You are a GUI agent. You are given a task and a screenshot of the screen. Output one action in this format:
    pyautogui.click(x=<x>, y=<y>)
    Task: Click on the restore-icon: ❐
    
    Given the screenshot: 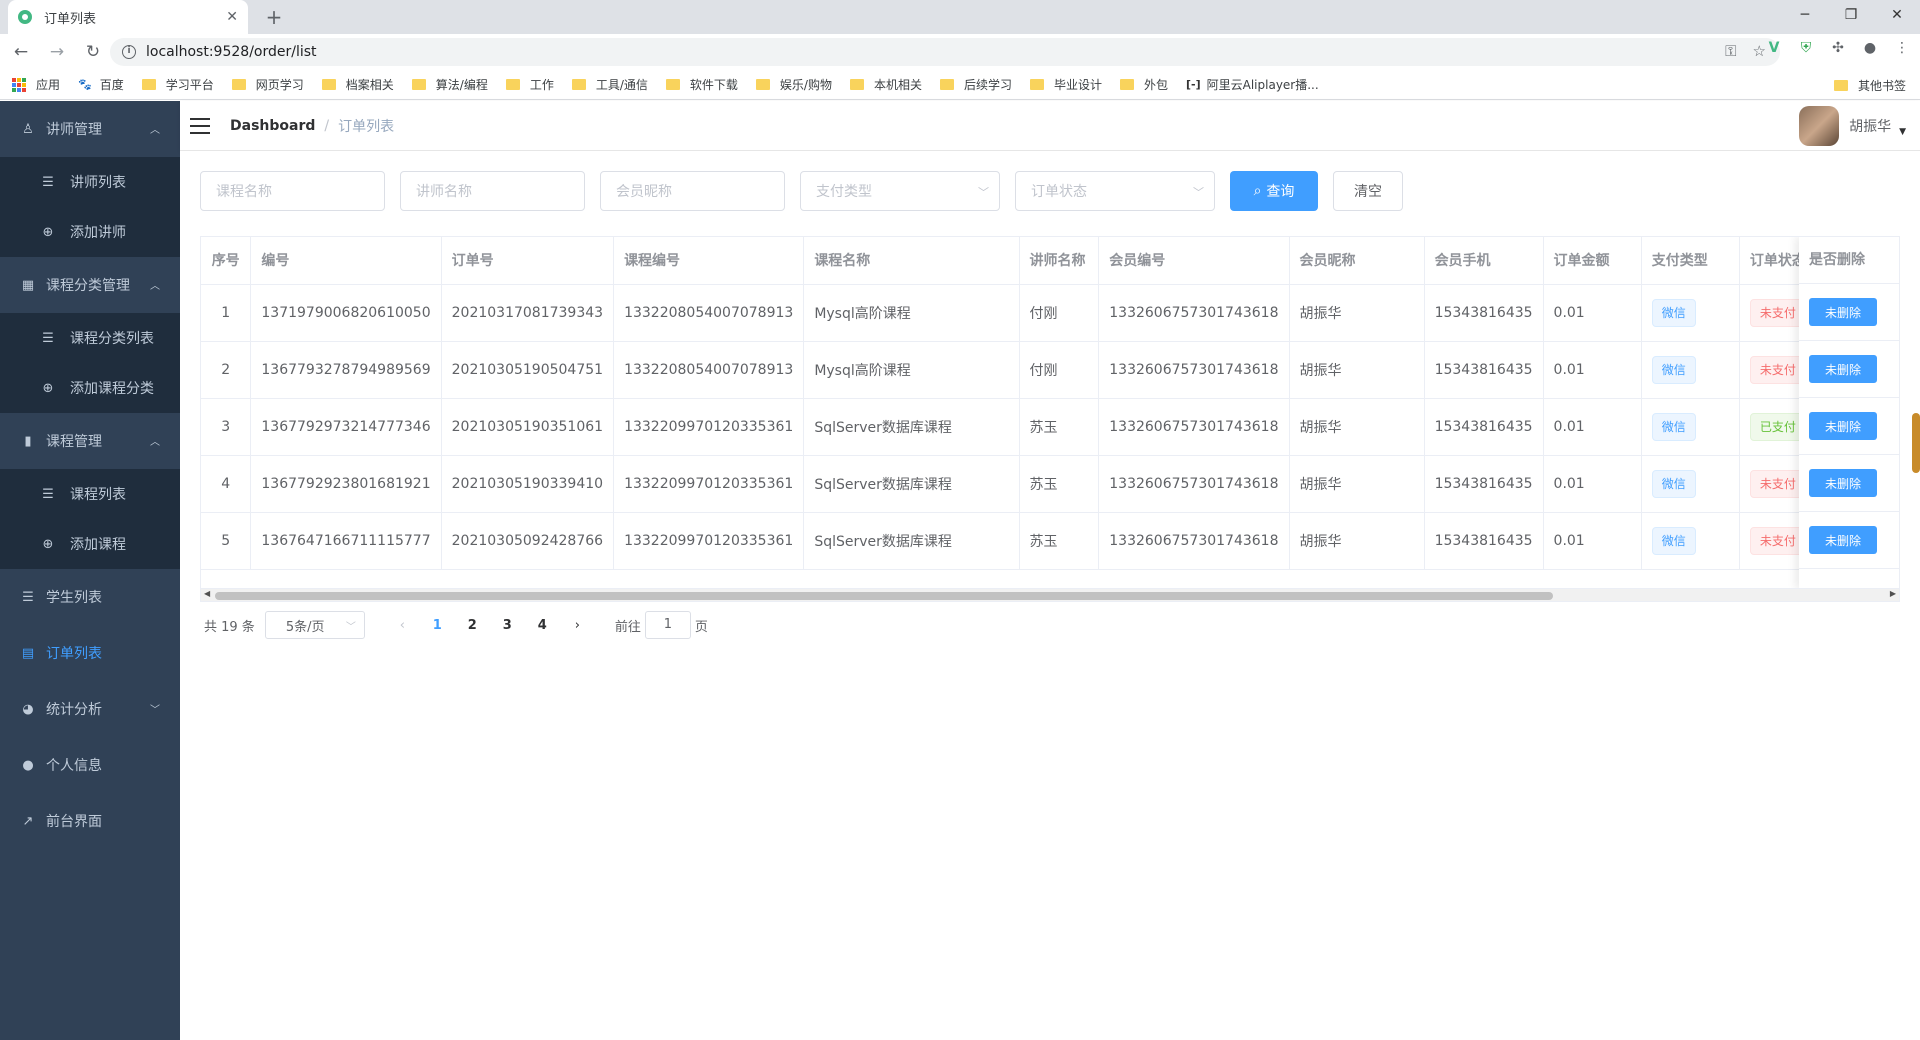 What is the action you would take?
    pyautogui.click(x=1851, y=15)
    